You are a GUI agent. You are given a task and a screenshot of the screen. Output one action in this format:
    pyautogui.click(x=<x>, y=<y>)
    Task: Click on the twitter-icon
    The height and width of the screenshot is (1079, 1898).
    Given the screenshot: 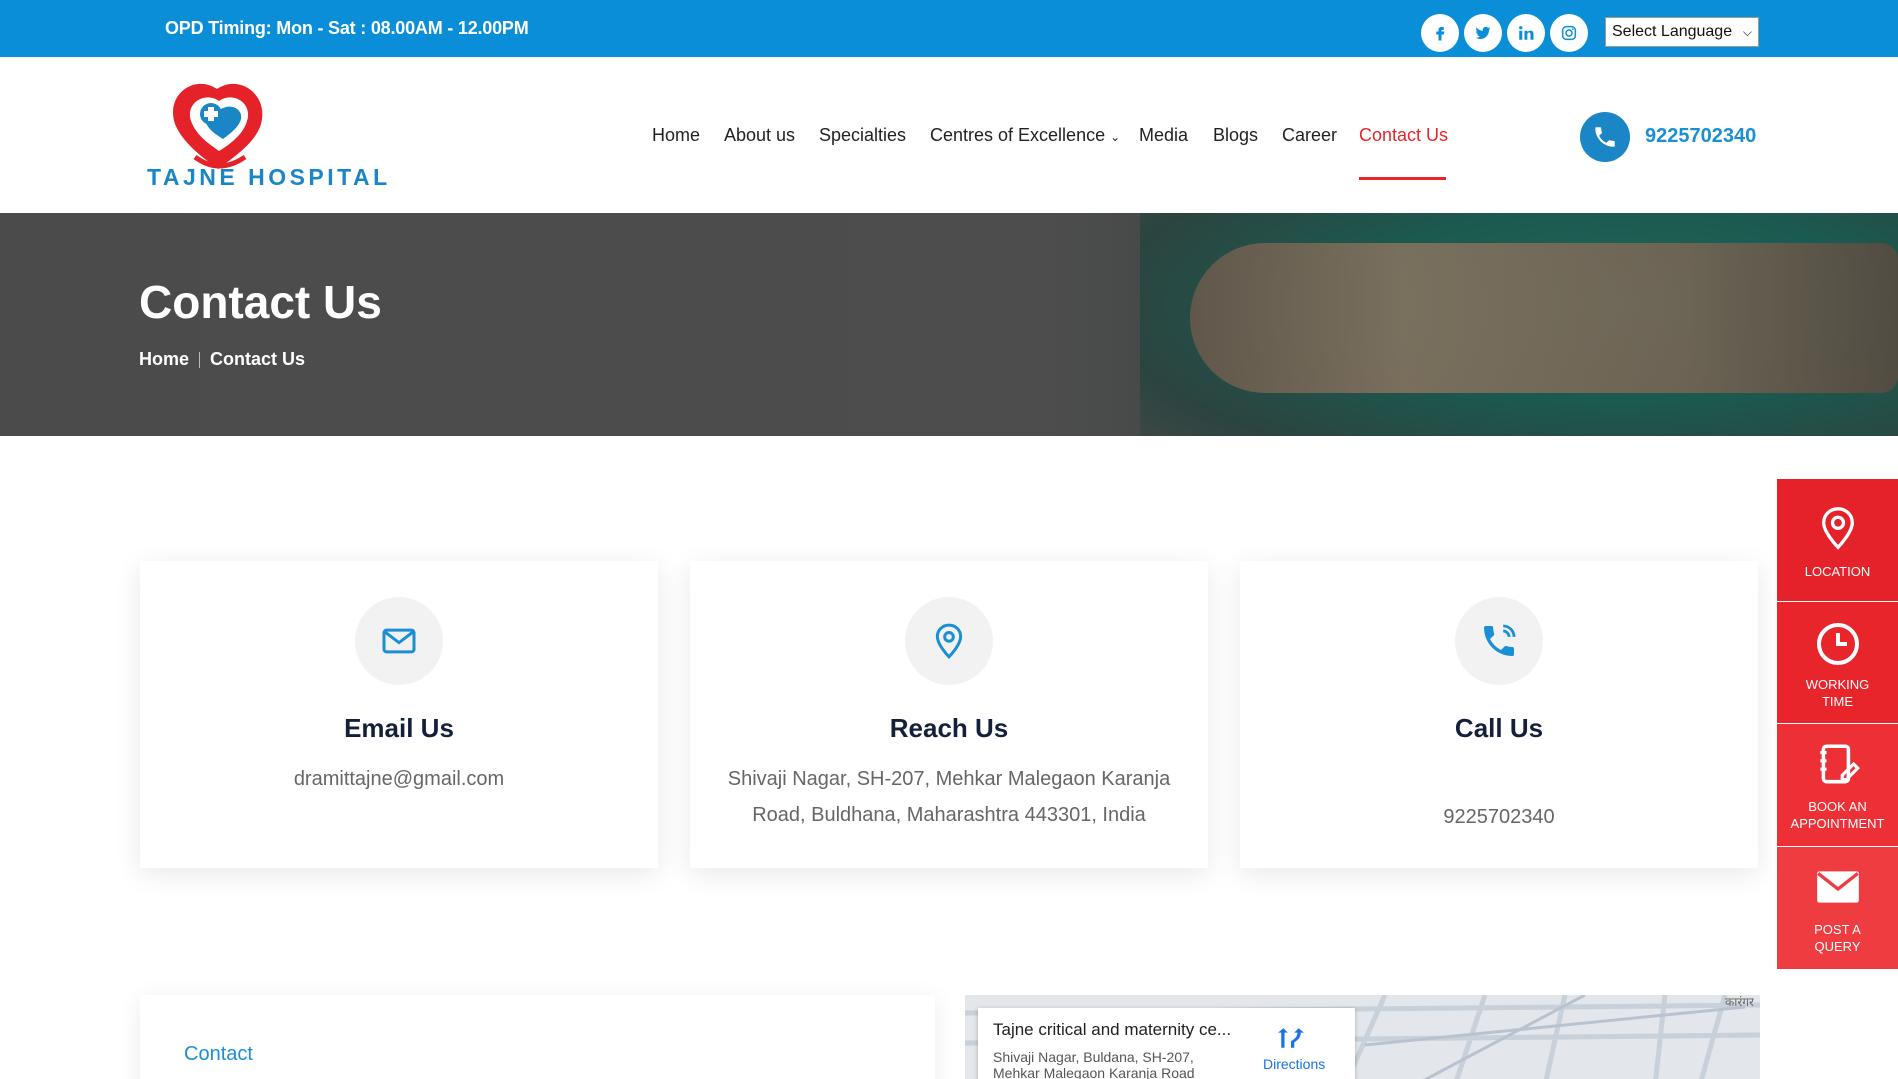 What is the action you would take?
    pyautogui.click(x=1483, y=33)
    